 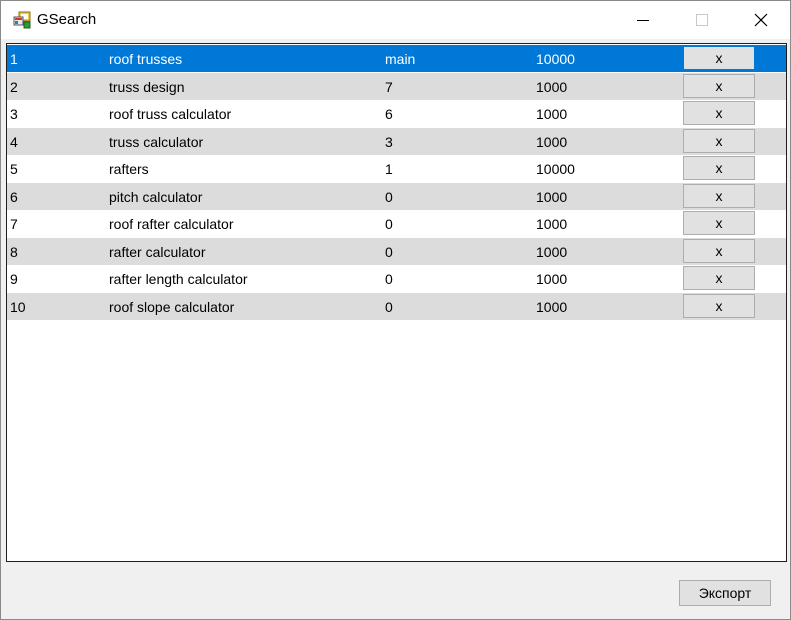 What do you see at coordinates (170, 114) in the screenshot?
I see `keyword-cell: roof truss calculator` at bounding box center [170, 114].